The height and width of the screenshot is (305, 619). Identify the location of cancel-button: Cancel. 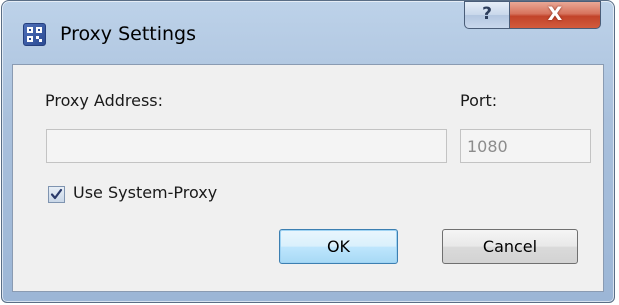
(510, 246).